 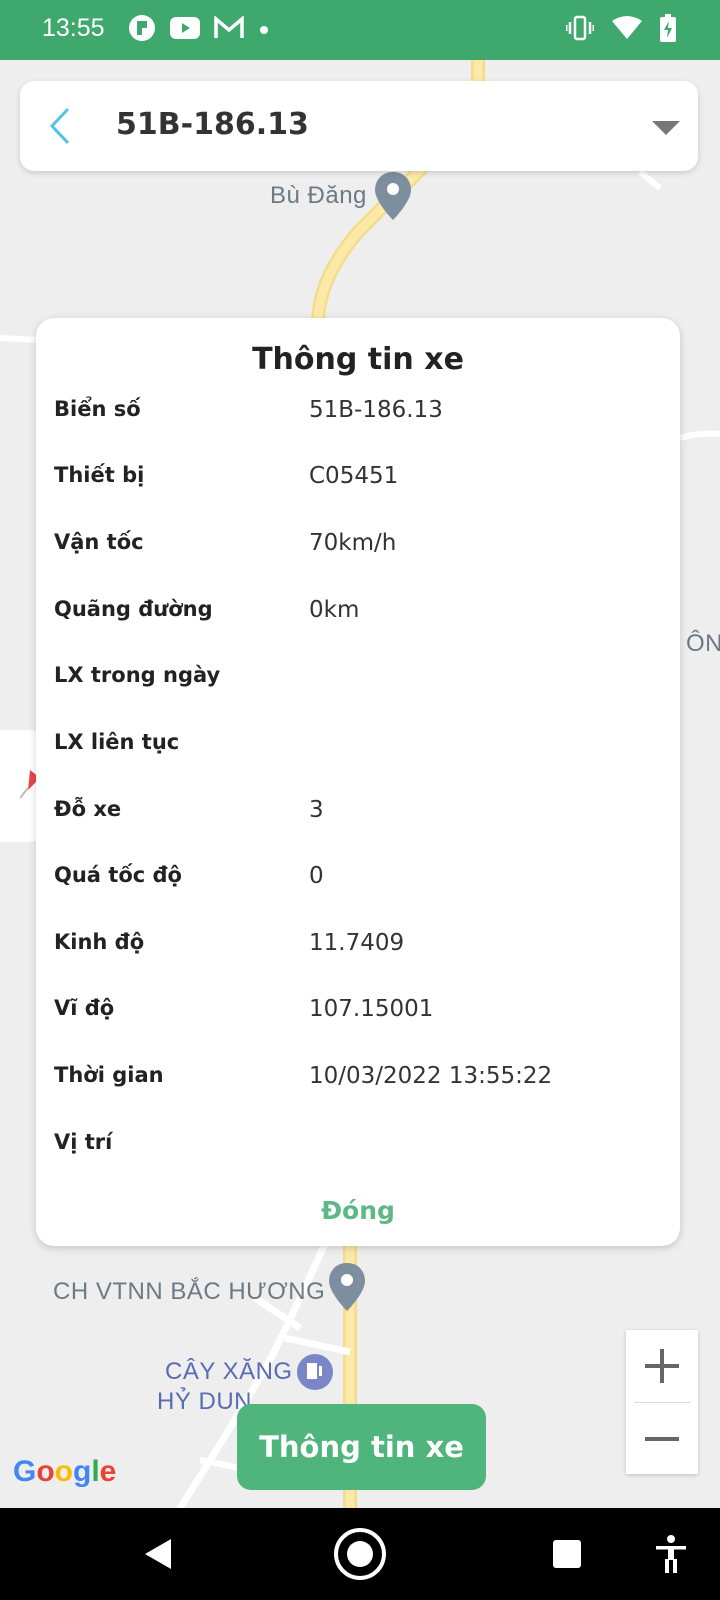 What do you see at coordinates (627, 30) in the screenshot?
I see `wifi-icon` at bounding box center [627, 30].